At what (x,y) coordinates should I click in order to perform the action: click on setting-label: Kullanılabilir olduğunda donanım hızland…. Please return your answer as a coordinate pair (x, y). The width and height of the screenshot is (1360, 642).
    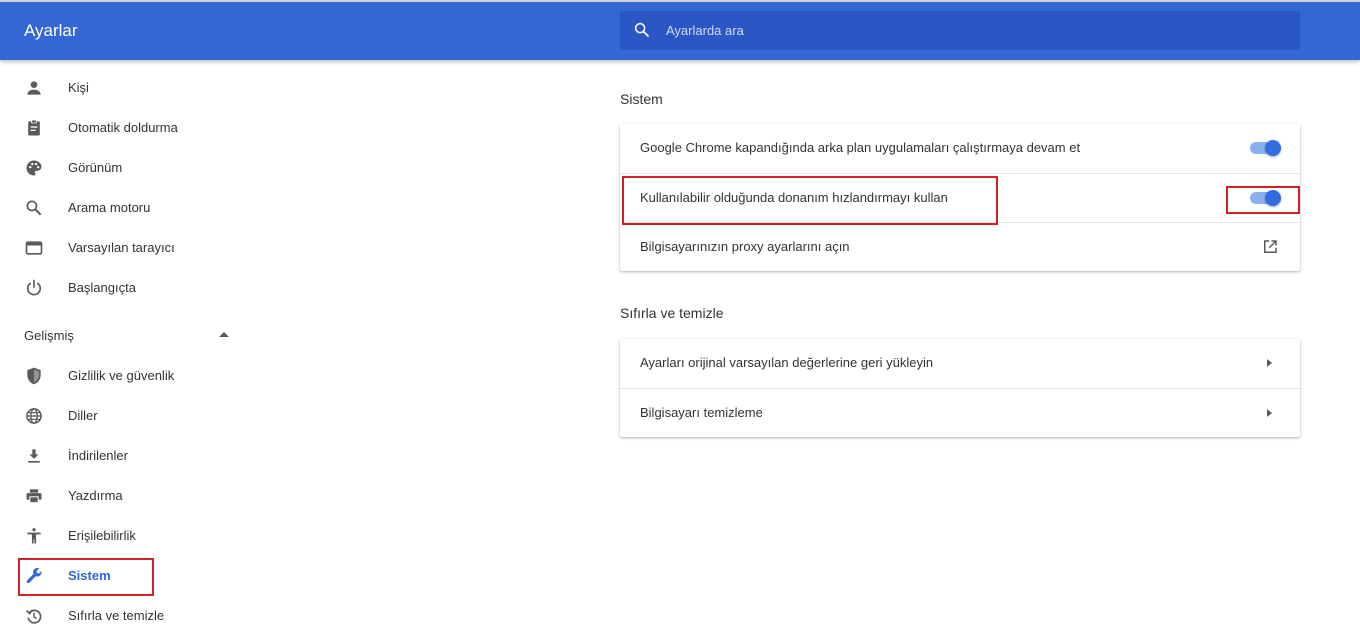
    Looking at the image, I should click on (794, 197).